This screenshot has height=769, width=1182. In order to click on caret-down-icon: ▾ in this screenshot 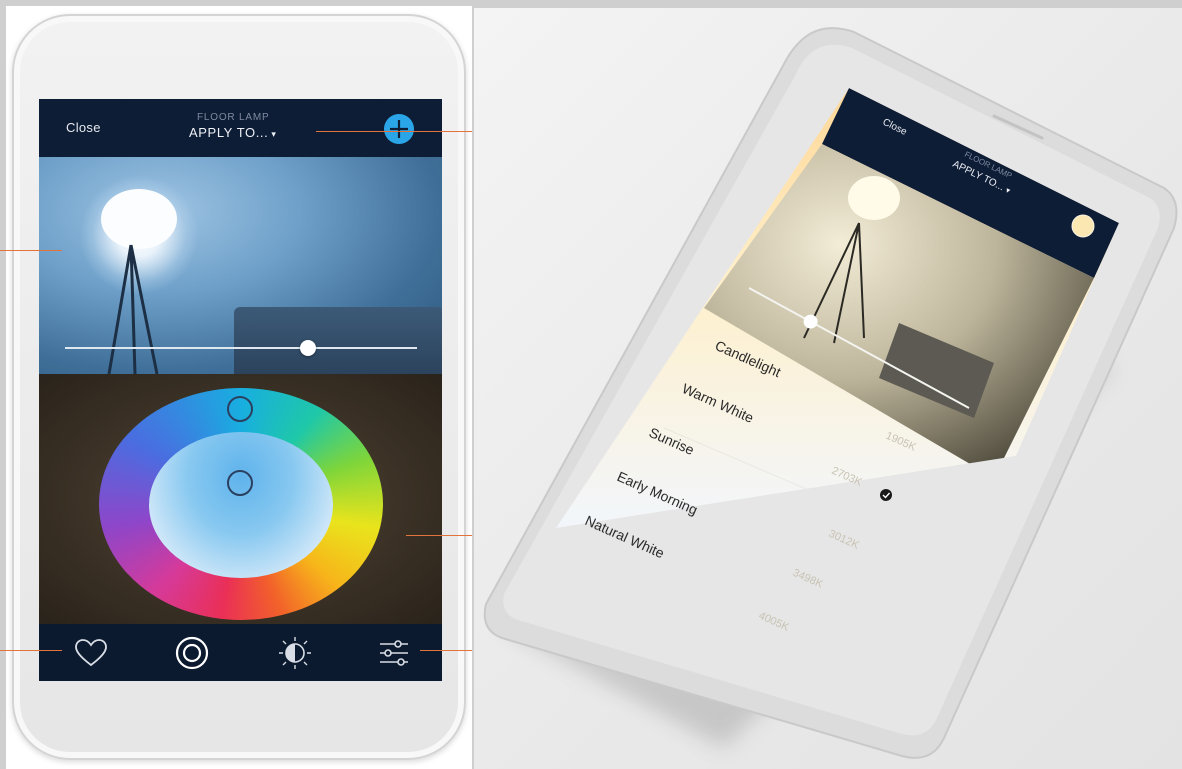, I will do `click(274, 134)`.